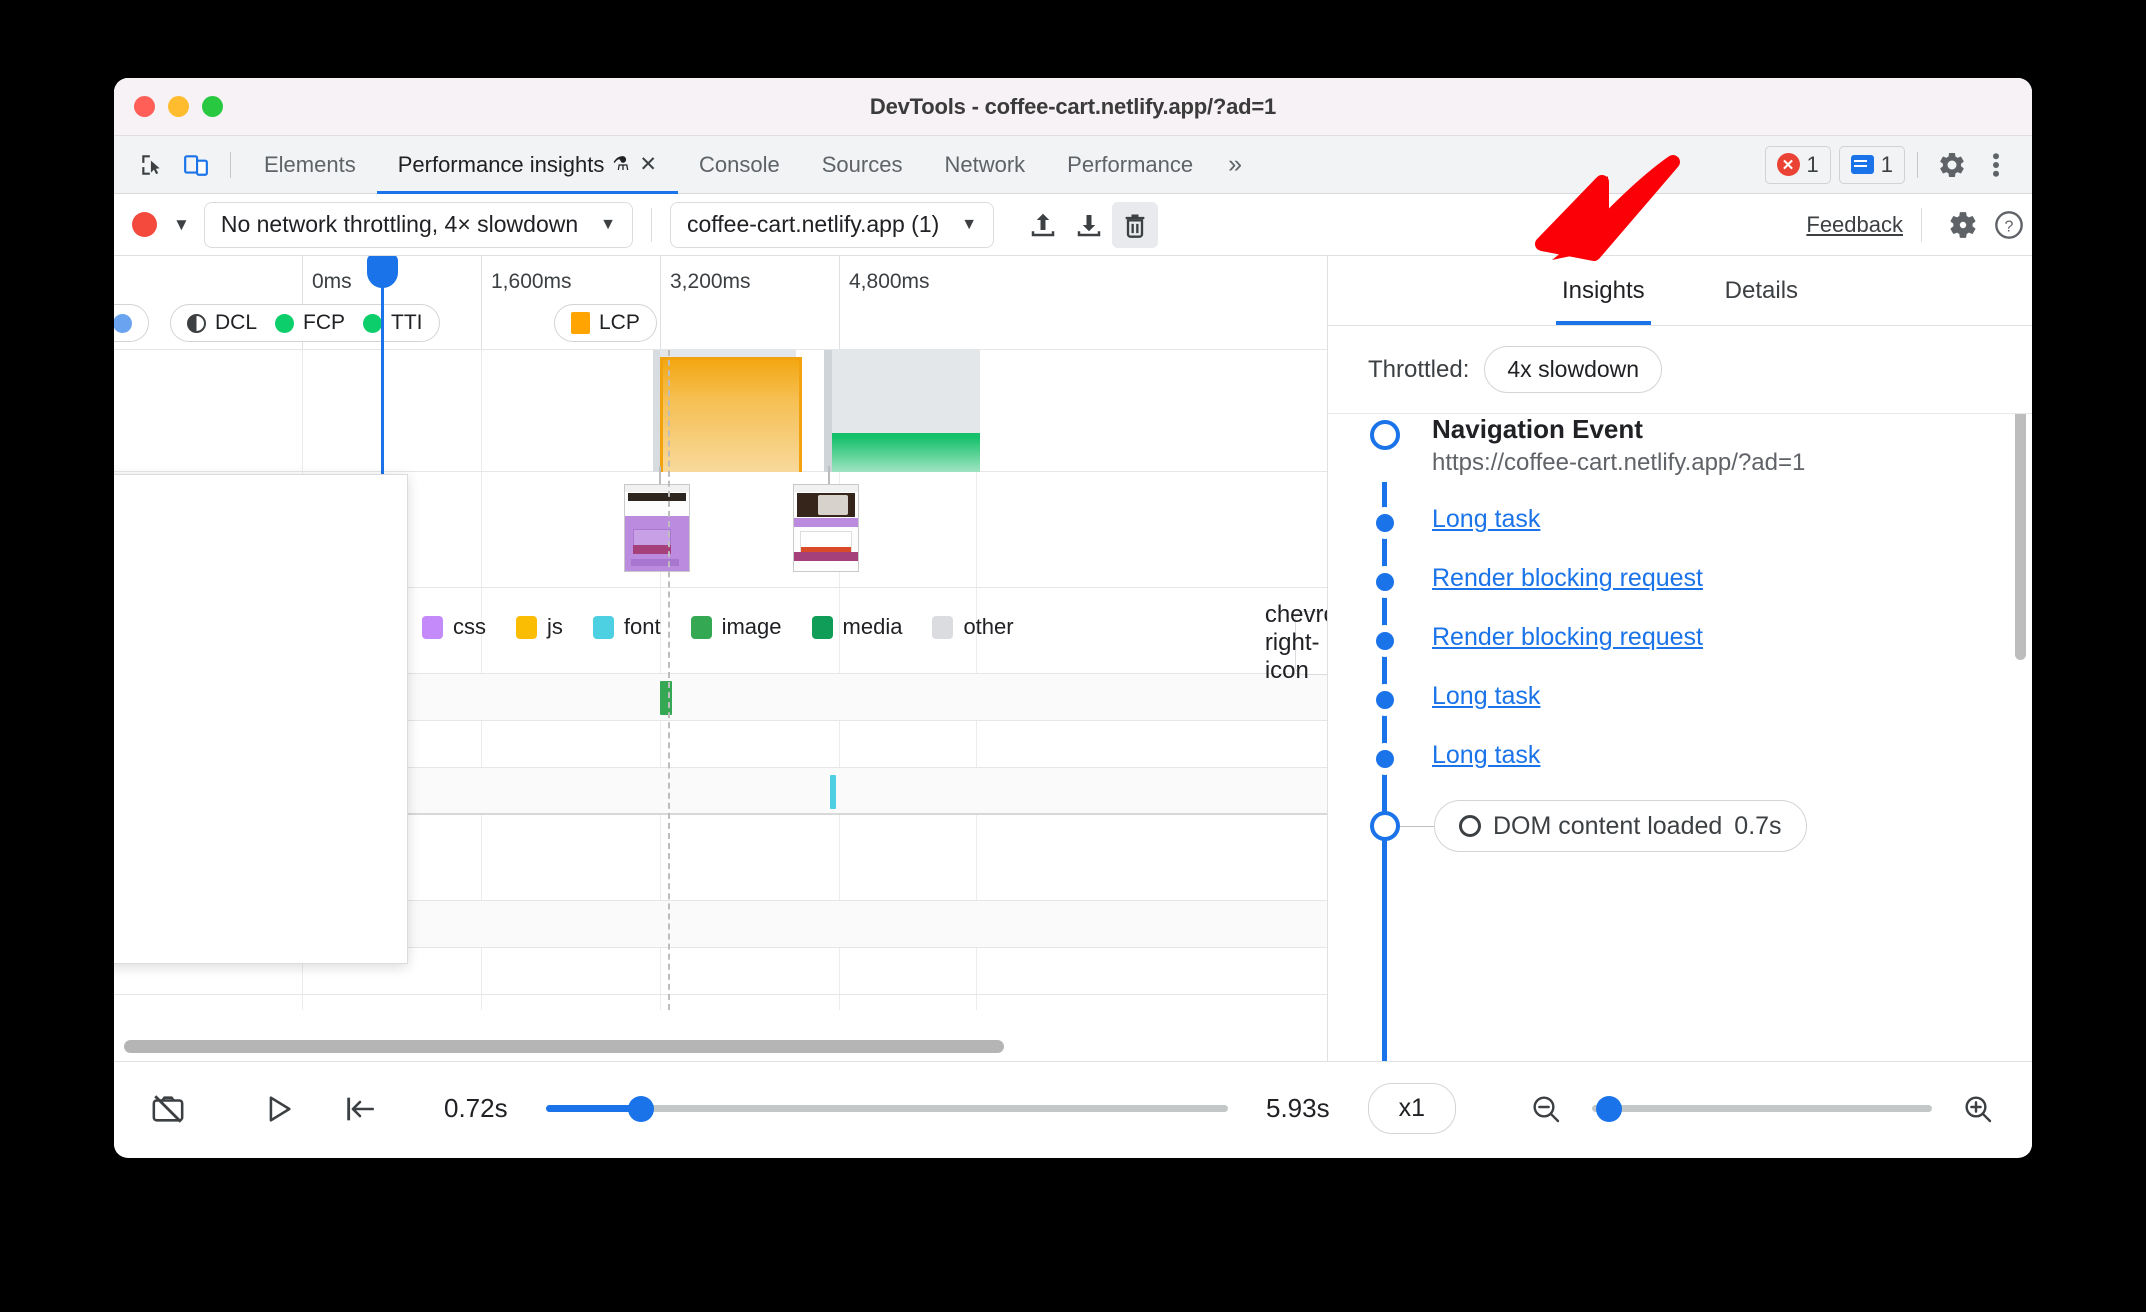  What do you see at coordinates (1135, 224) in the screenshot?
I see `delete-recording-button` at bounding box center [1135, 224].